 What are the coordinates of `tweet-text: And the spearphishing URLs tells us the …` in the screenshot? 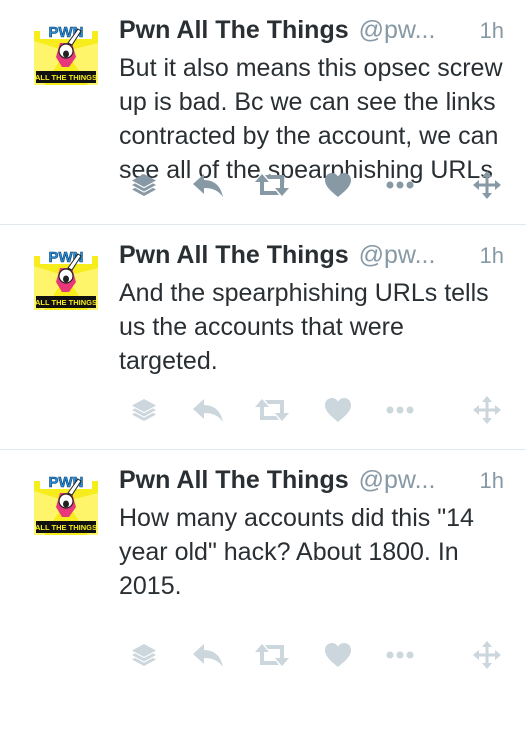 It's located at (304, 327).